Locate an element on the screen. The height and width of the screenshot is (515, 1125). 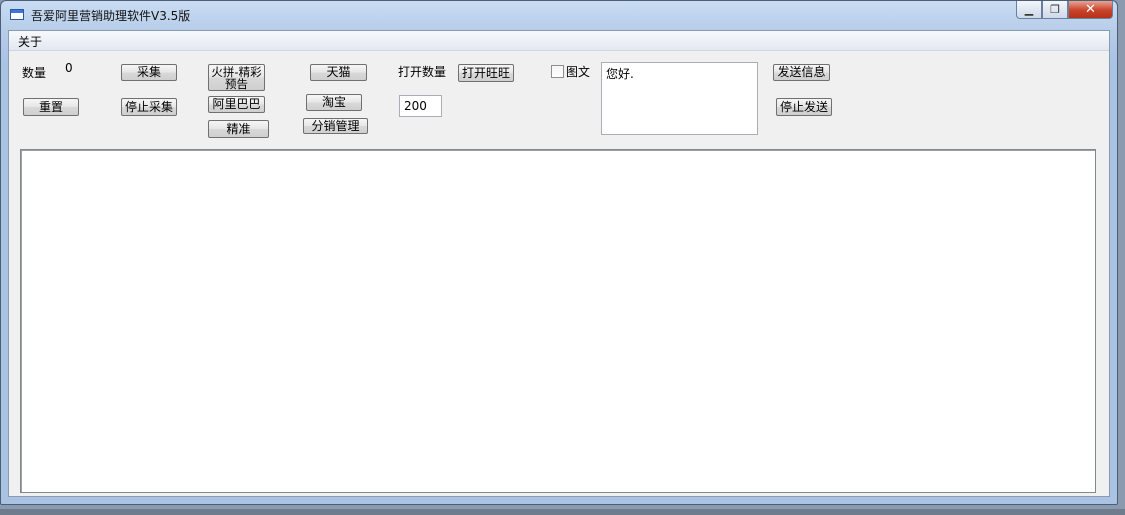
title-bar: 吾爱阿里营销助理软件V3.5版 ▁ ❐ ✕ is located at coordinates (559, 15).